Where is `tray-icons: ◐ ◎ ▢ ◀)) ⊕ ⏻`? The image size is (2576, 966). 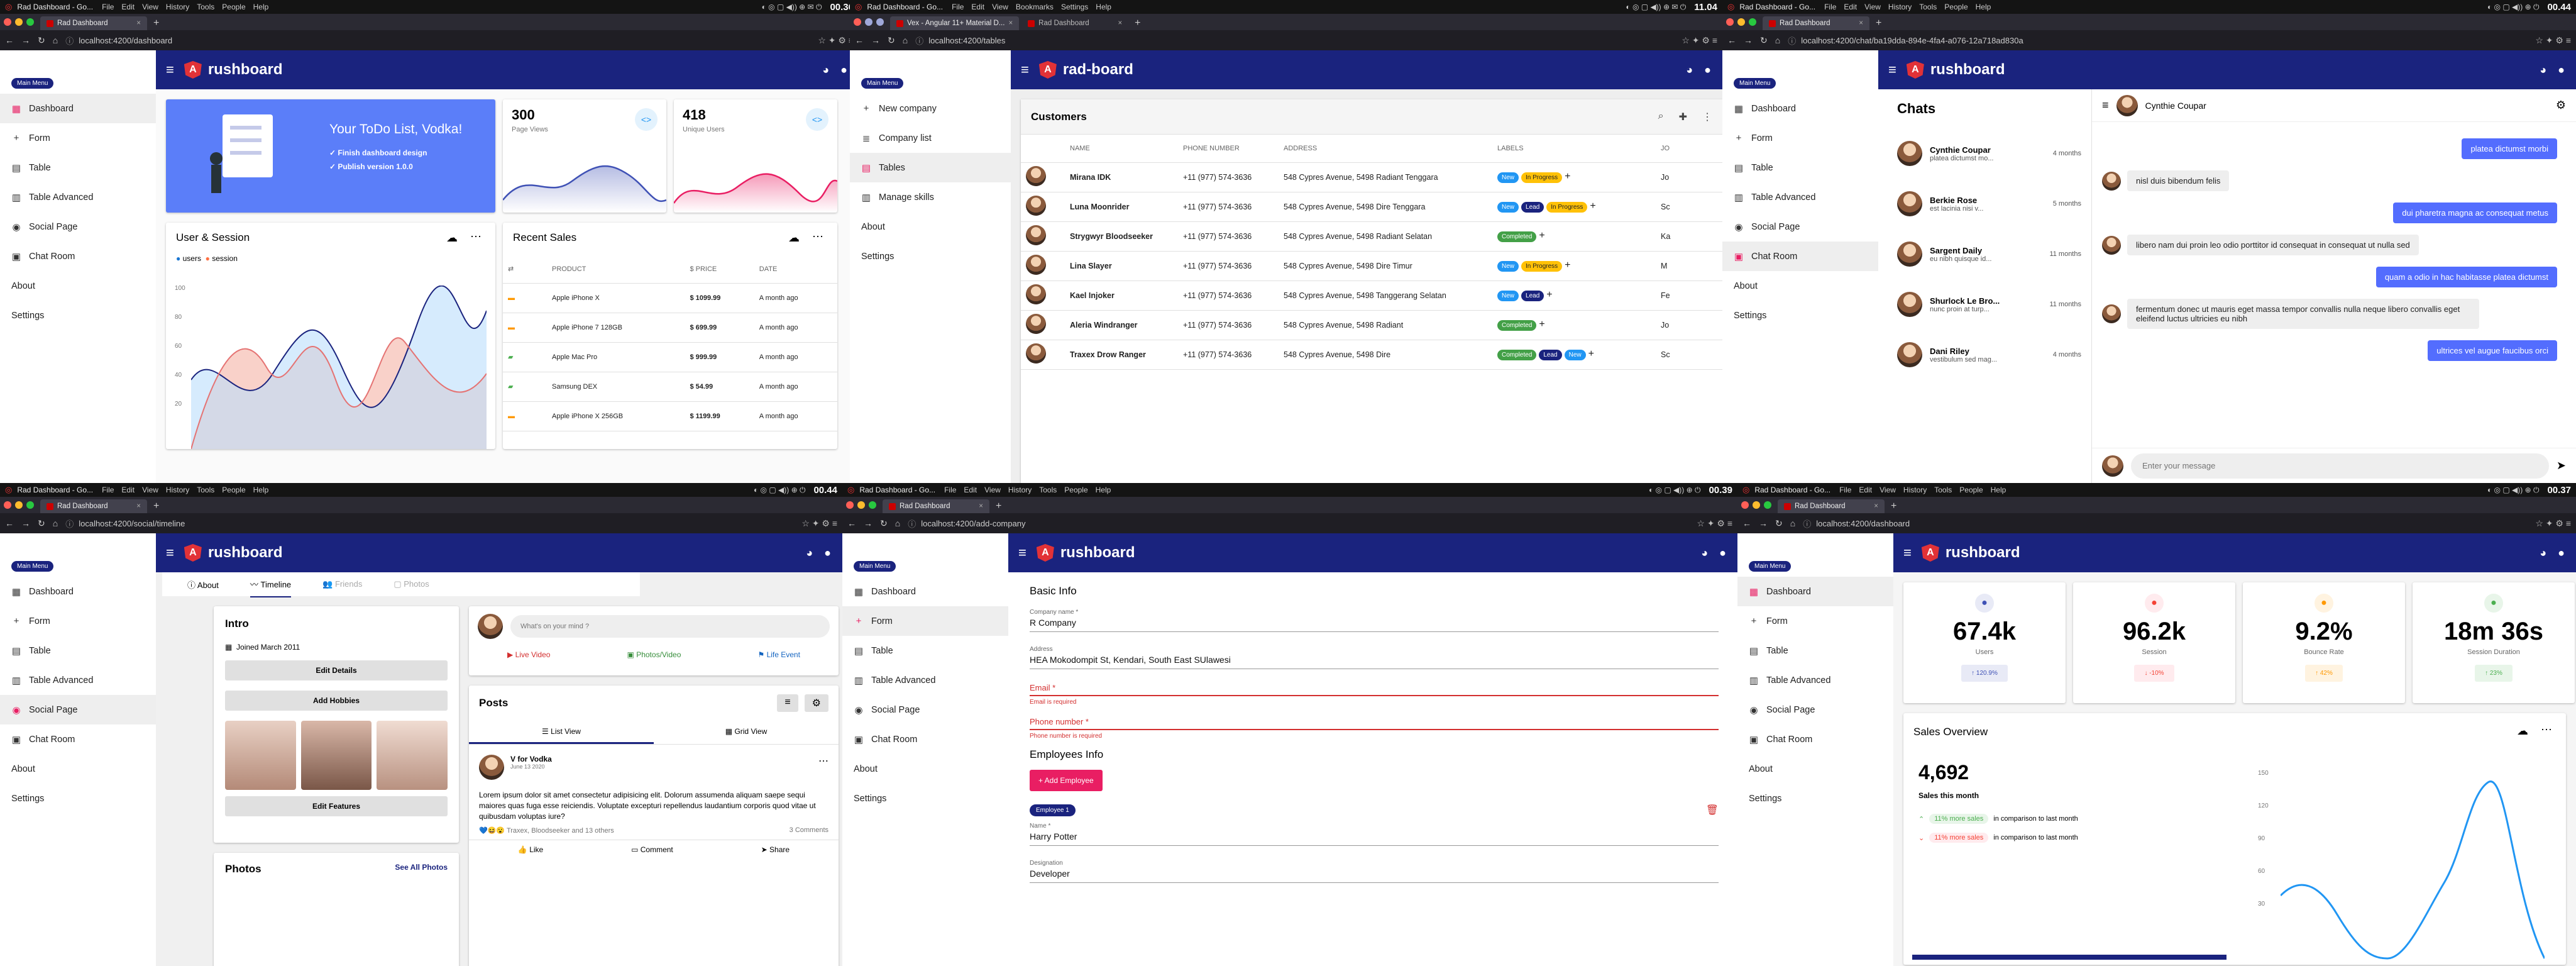
tray-icons: ◐ ◎ ▢ ◀)) ⊕ ⏻ is located at coordinates (2513, 490).